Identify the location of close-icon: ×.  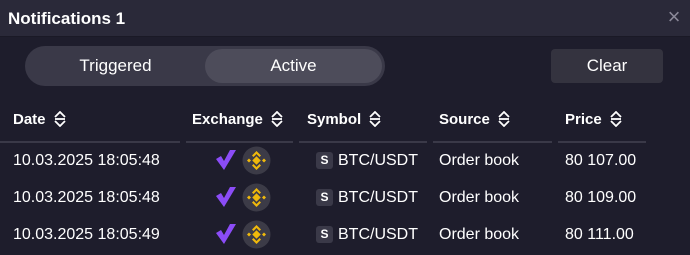
(674, 17).